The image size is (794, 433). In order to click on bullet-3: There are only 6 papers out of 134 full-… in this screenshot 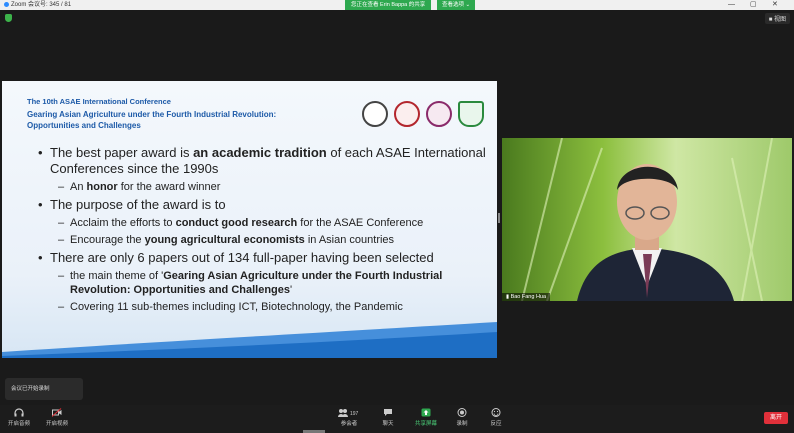, I will do `click(263, 258)`.